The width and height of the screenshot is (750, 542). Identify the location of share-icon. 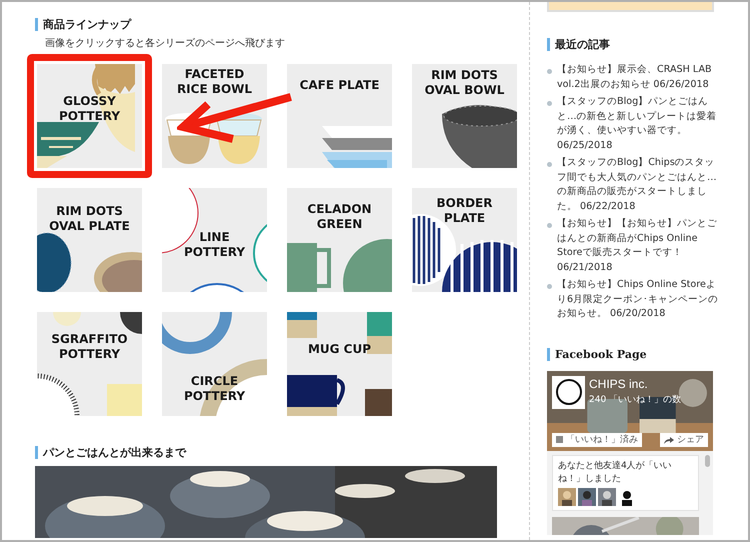
(669, 440).